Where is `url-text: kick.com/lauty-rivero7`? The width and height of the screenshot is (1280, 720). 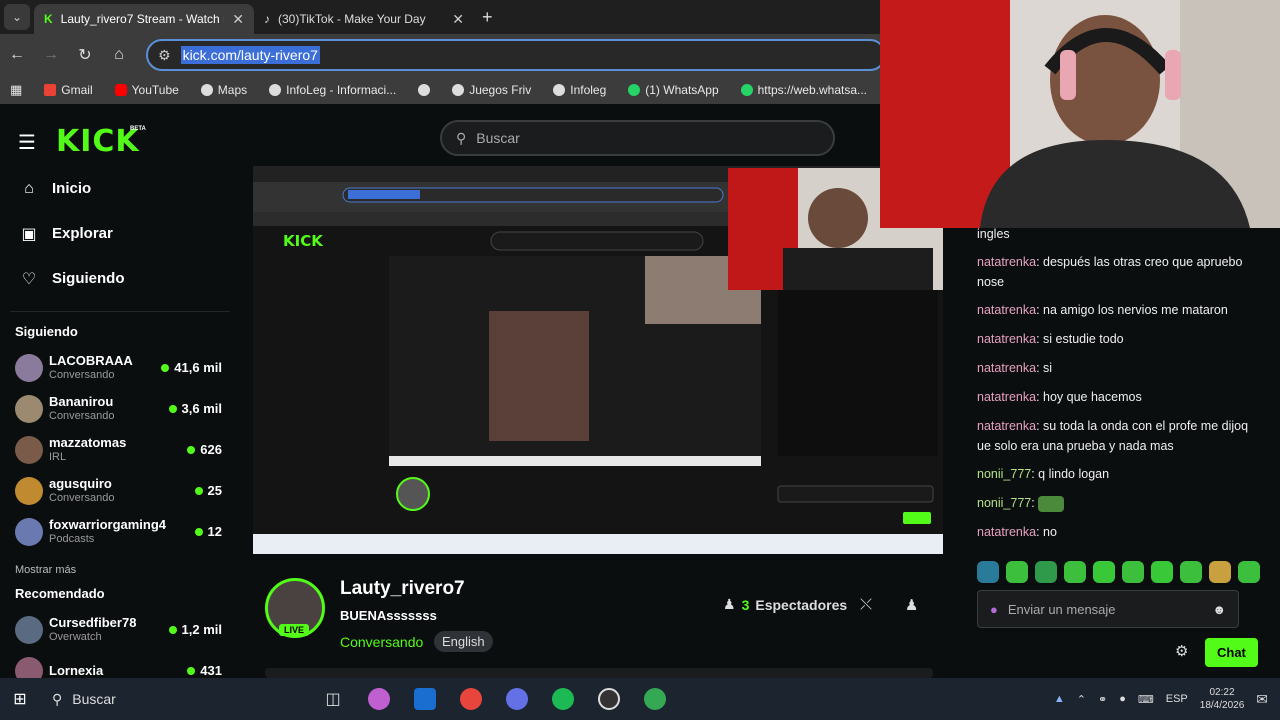
url-text: kick.com/lauty-rivero7 is located at coordinates (250, 55).